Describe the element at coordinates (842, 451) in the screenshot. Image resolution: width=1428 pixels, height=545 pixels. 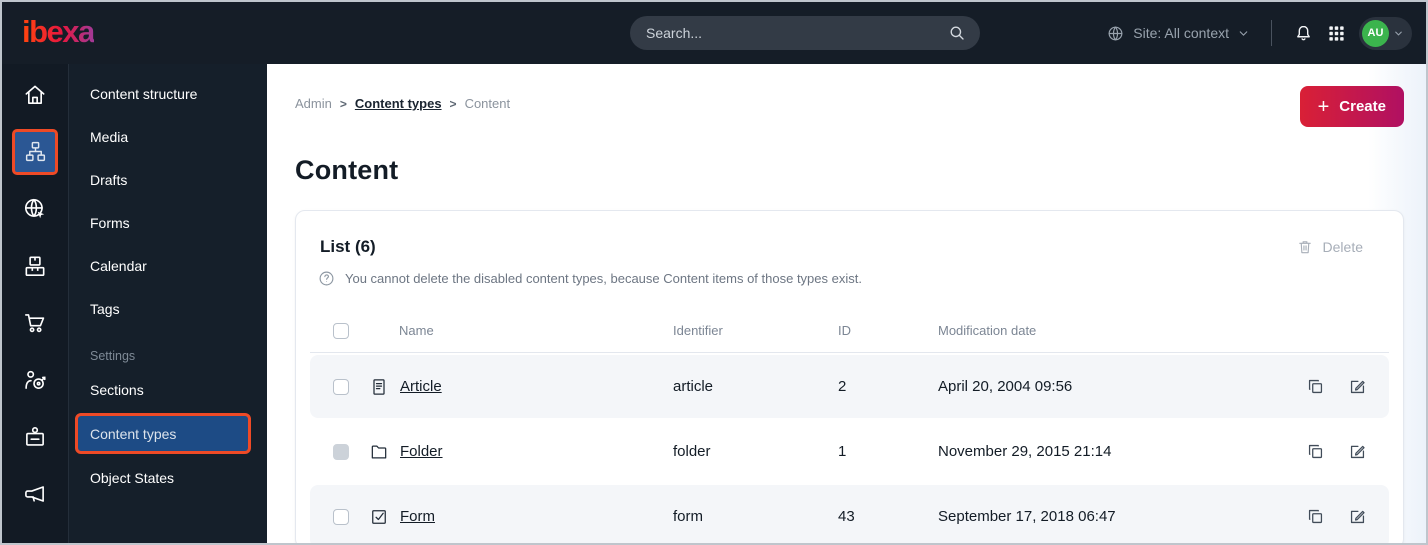
I see `id-cell: 1` at that location.